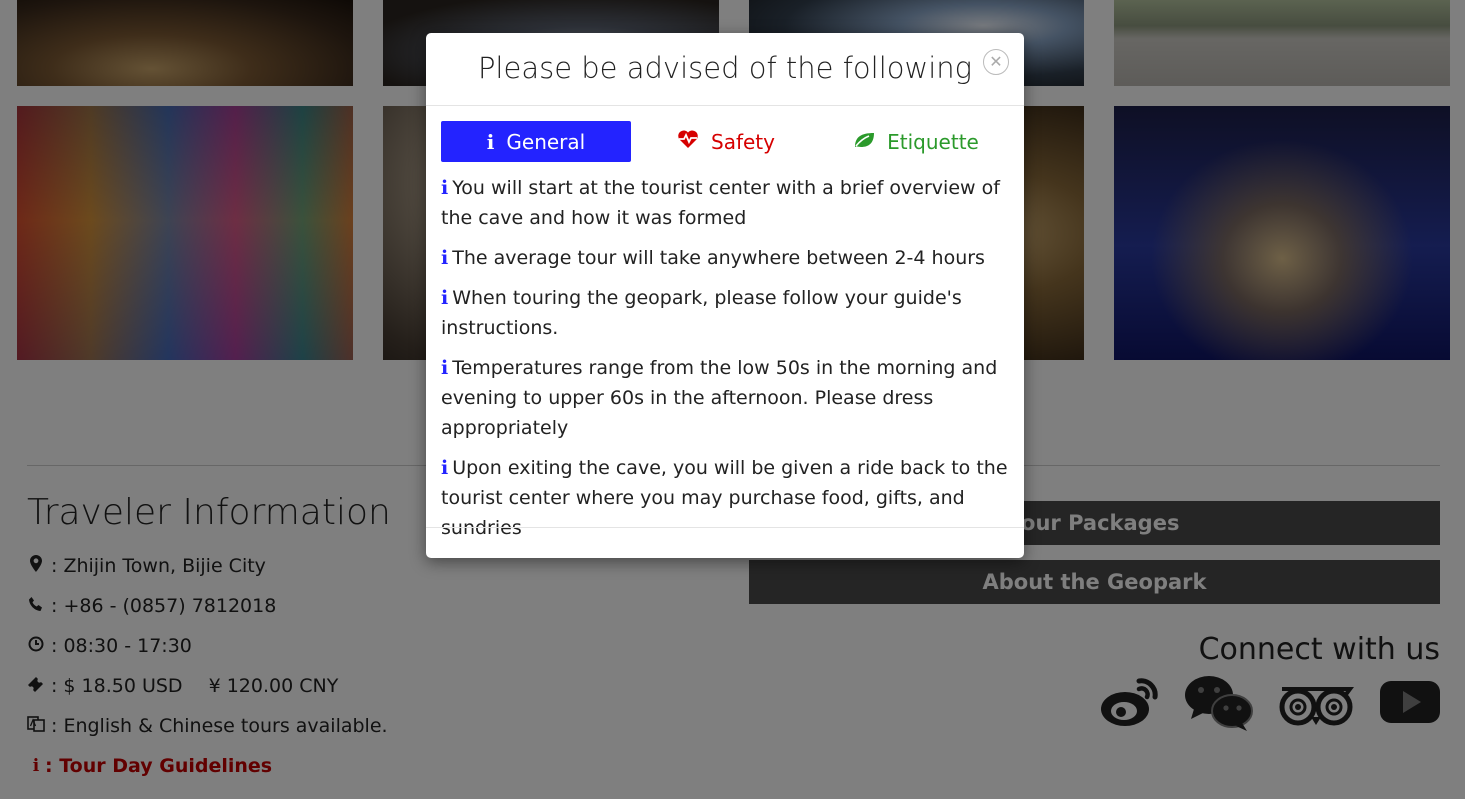 The height and width of the screenshot is (799, 1465). I want to click on heartbeat-icon, so click(688, 141).